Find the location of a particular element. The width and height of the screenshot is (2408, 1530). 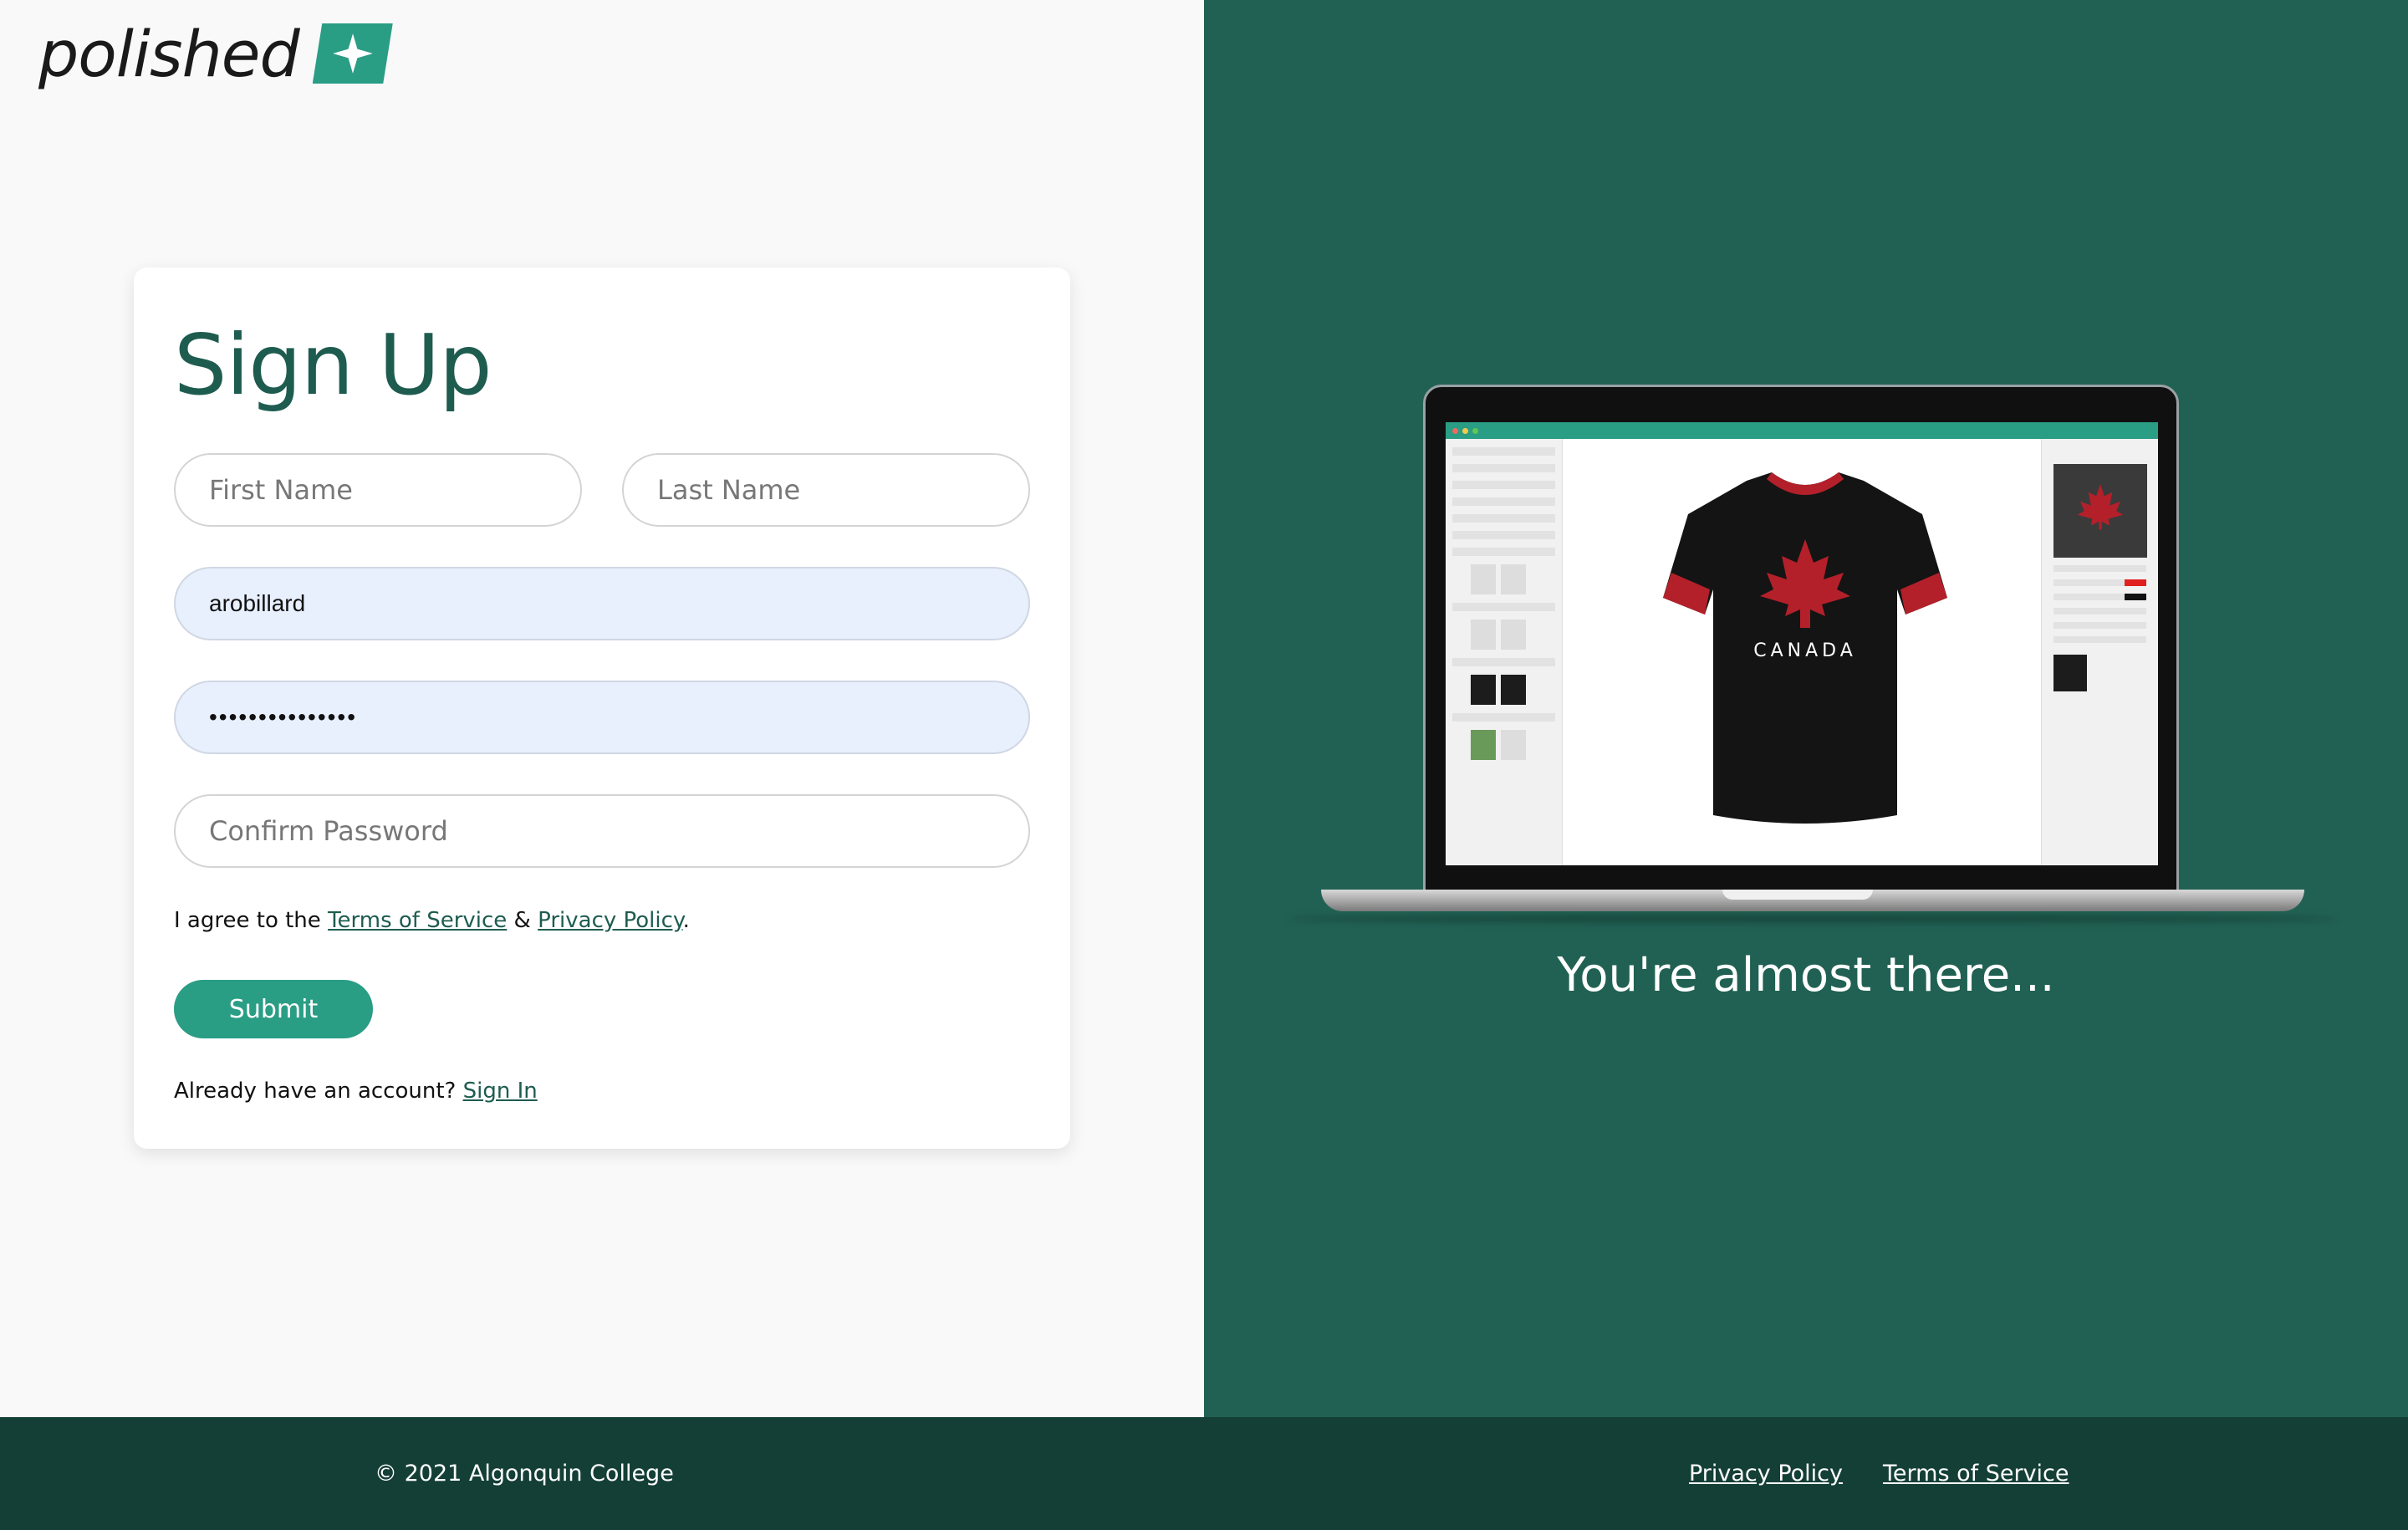

footer-terms-link: Terms of Service is located at coordinates (1976, 1473).